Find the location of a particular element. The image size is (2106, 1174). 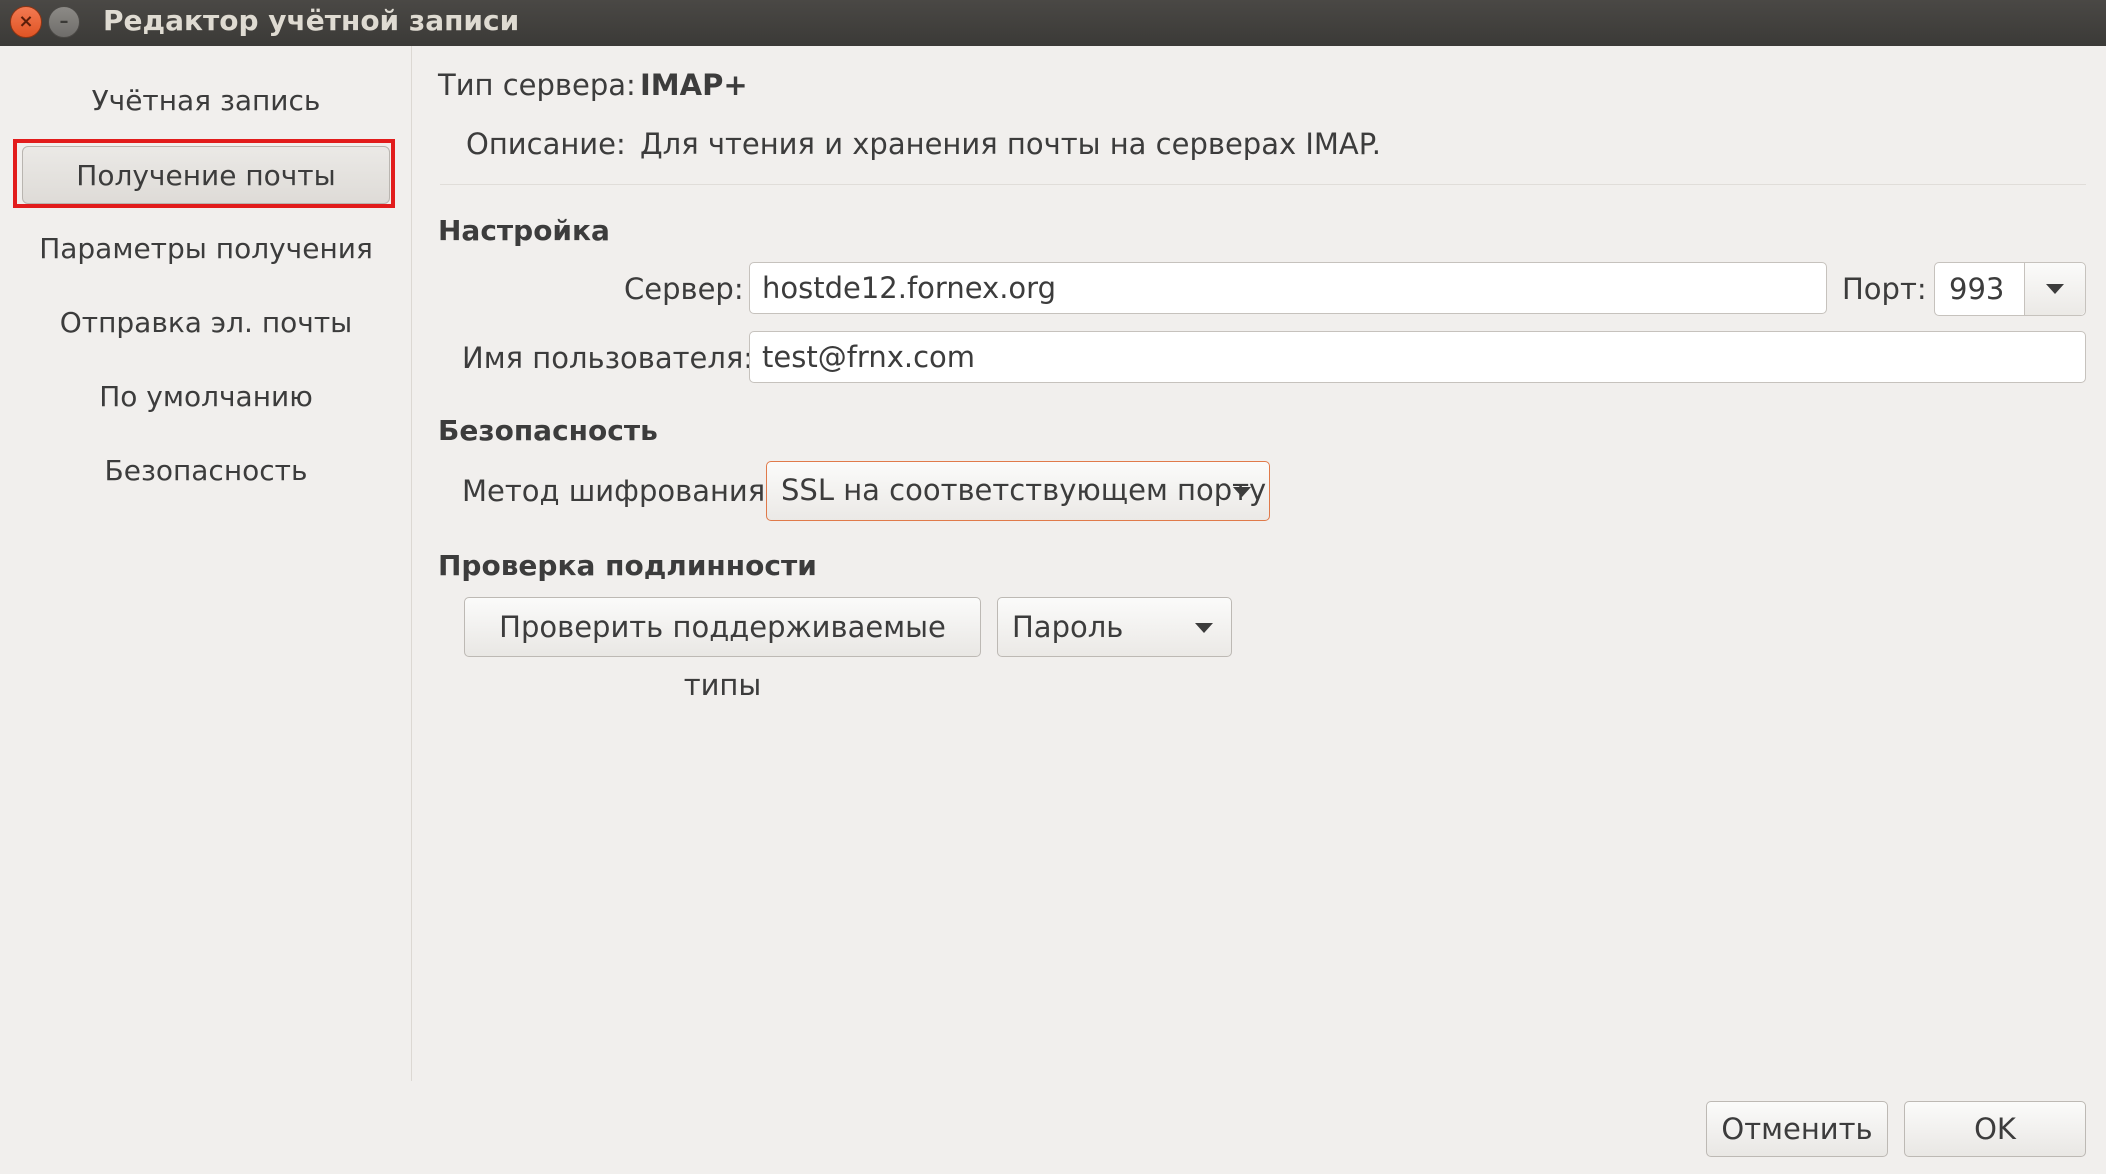

port-spinner: 993 is located at coordinates (2010, 289).